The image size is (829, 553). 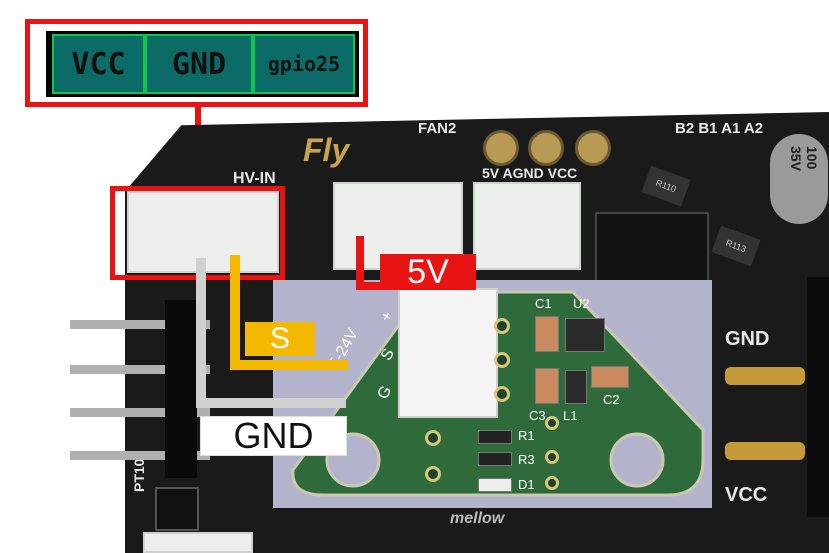 What do you see at coordinates (502, 394) in the screenshot?
I see `pad-g` at bounding box center [502, 394].